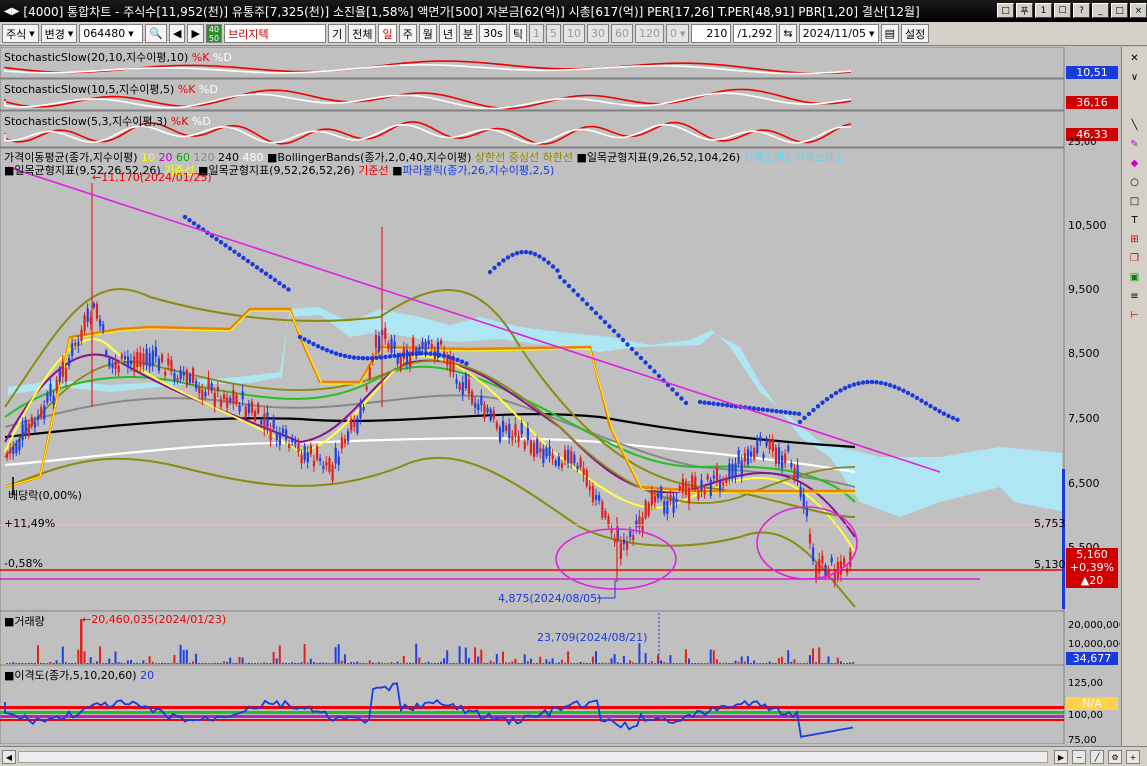 The width and height of the screenshot is (1147, 766). Describe the element at coordinates (1115, 757) in the screenshot. I see `gear-icon: ⚙` at that location.